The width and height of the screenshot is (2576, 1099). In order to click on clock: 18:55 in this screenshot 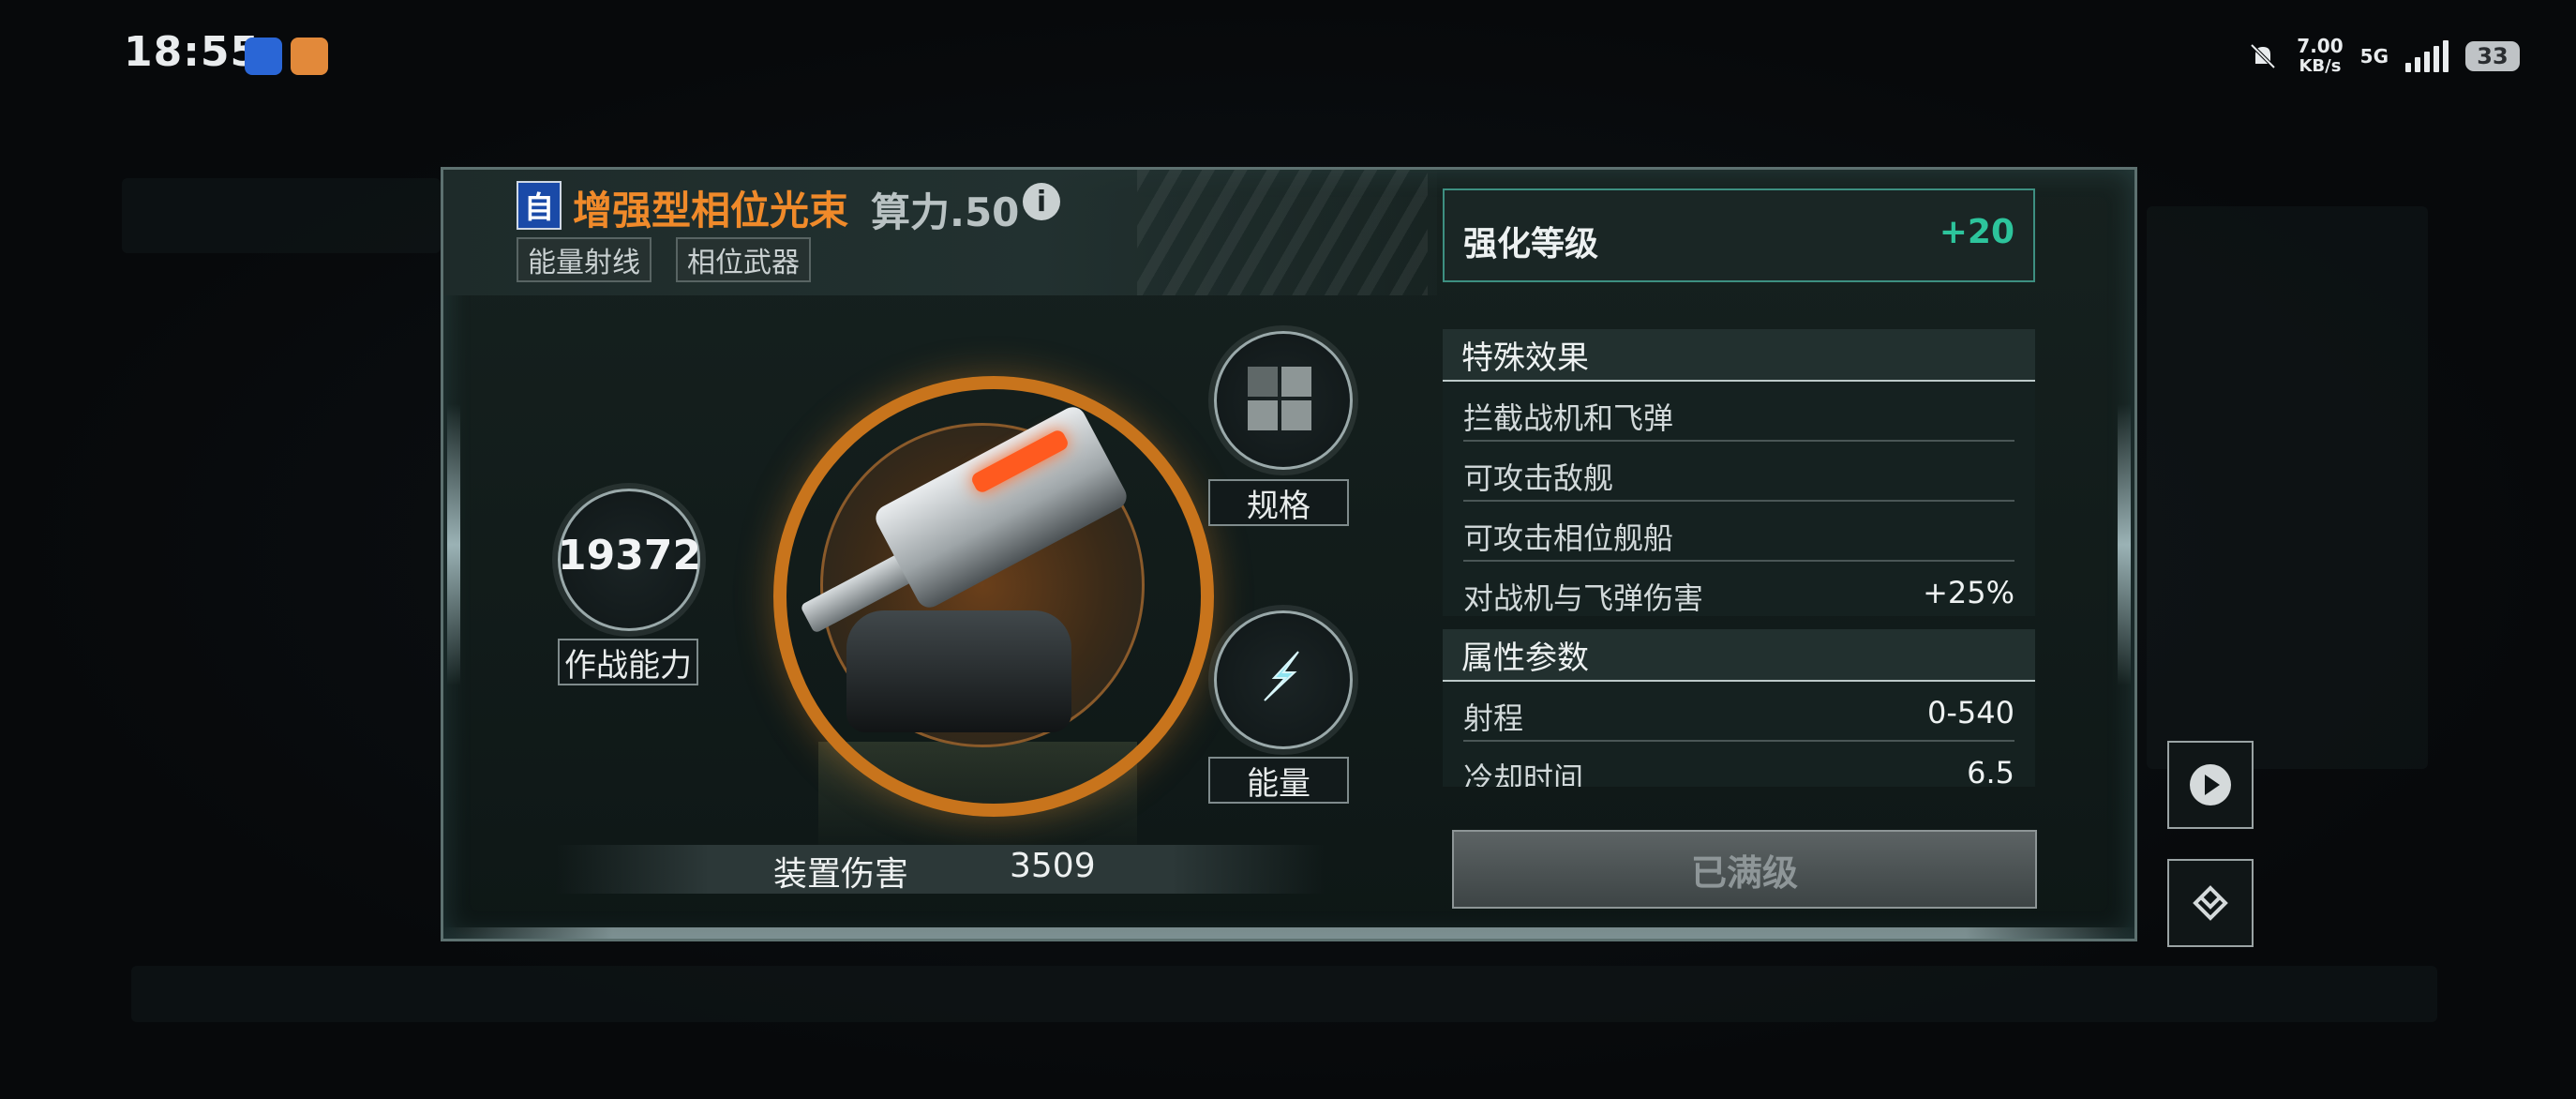, I will do `click(192, 52)`.